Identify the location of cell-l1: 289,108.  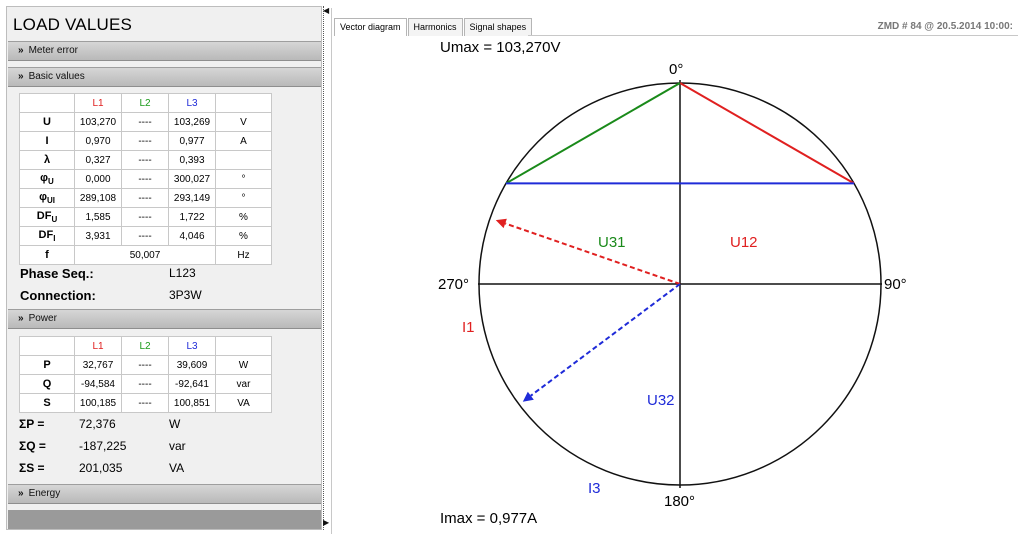
(98, 198).